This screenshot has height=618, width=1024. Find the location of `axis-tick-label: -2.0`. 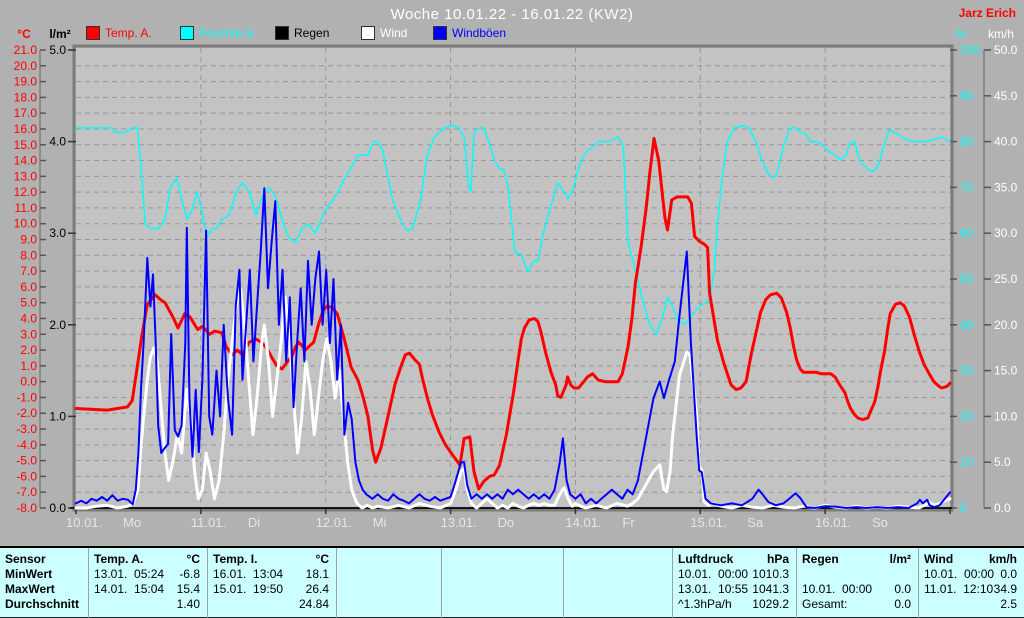

axis-tick-label: -2.0 is located at coordinates (26, 413).